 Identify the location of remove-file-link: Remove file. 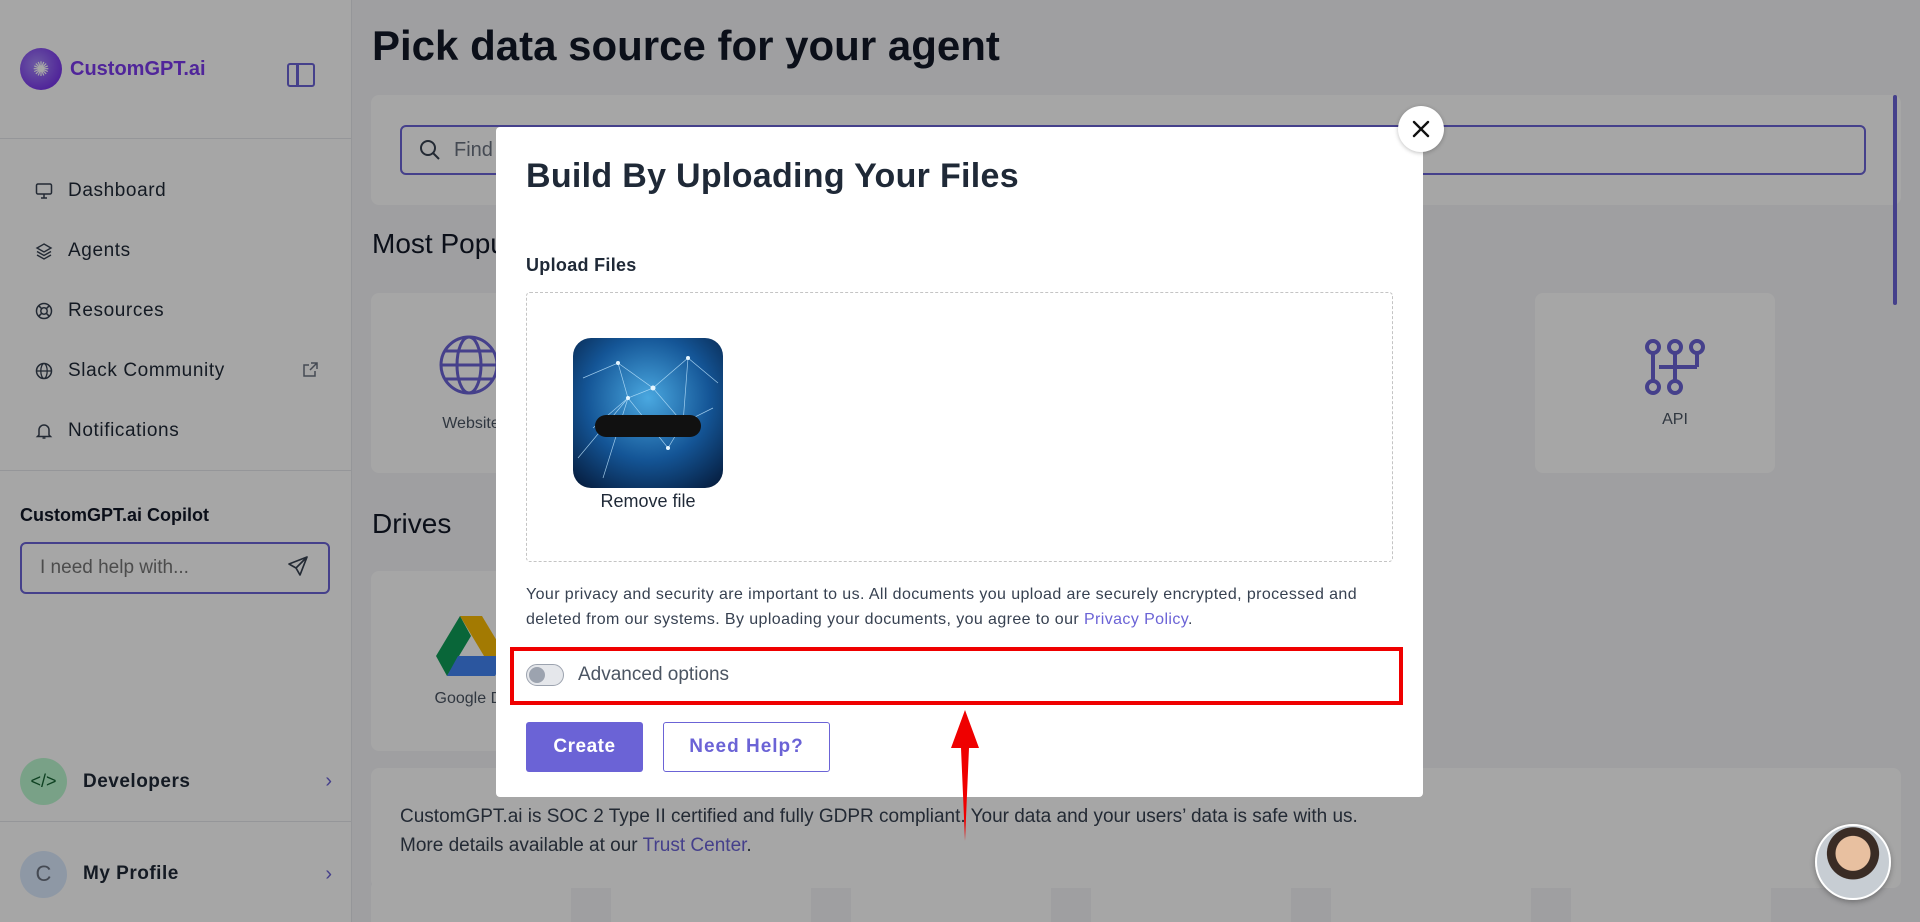
(648, 501).